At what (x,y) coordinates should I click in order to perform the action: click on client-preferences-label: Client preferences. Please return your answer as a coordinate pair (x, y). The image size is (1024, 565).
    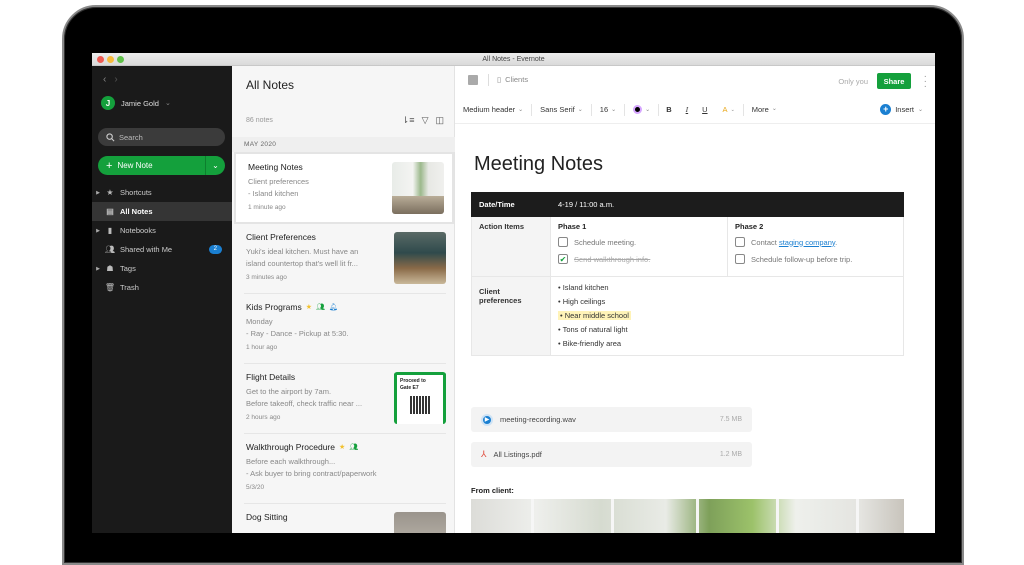
    Looking at the image, I should click on (511, 316).